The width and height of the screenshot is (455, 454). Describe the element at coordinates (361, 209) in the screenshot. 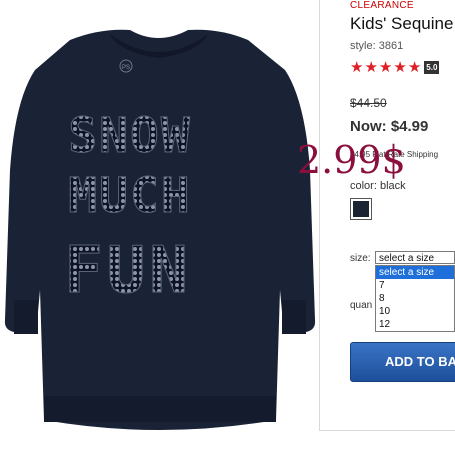

I see `color-swatch-black` at that location.